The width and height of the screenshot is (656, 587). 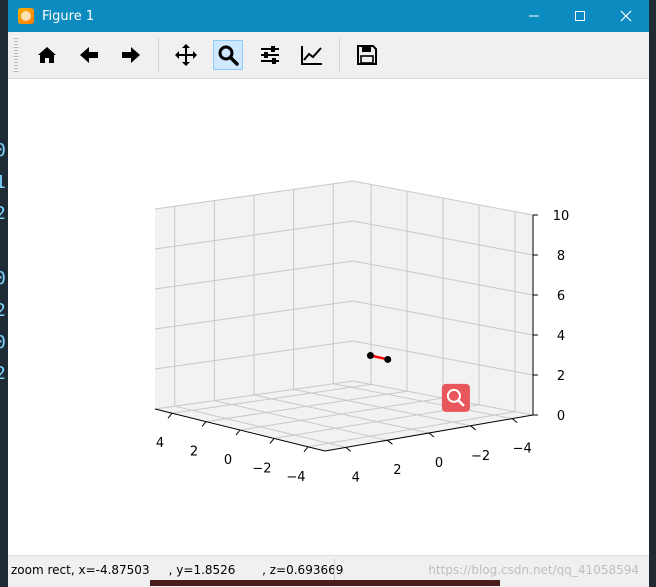 I want to click on x-tick-label: 2, so click(x=194, y=452).